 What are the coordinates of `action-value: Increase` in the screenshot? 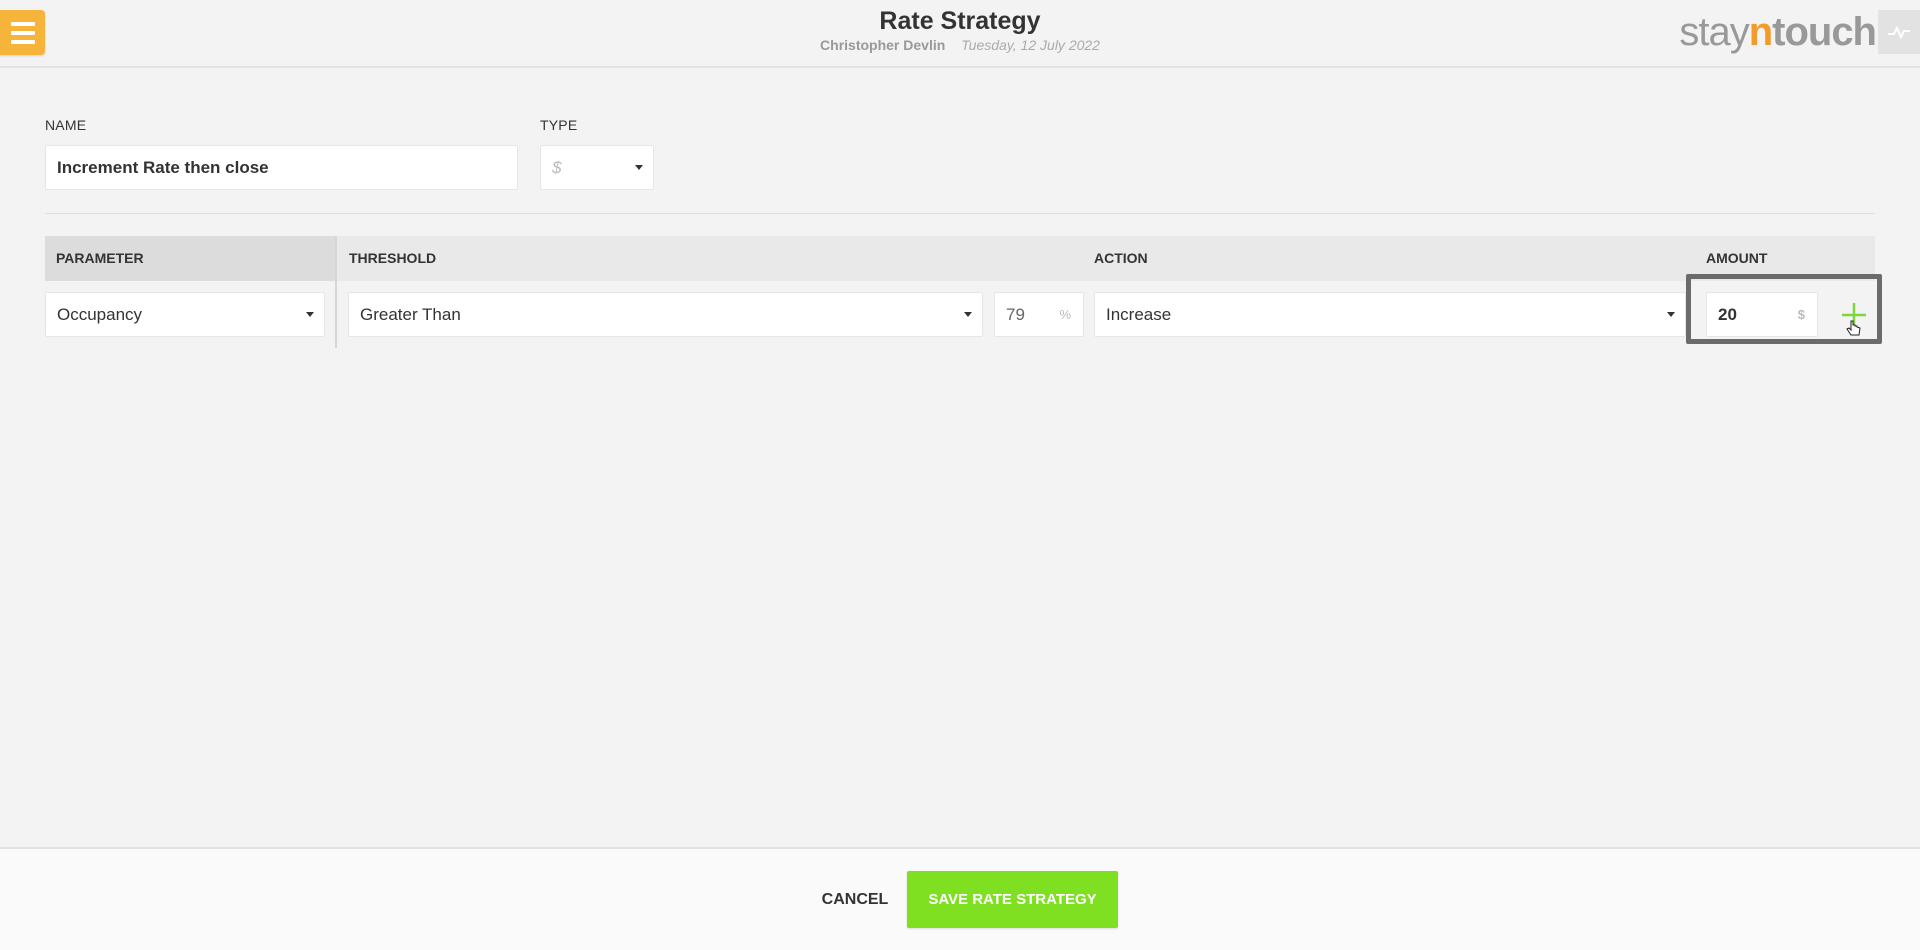 It's located at (1139, 314).